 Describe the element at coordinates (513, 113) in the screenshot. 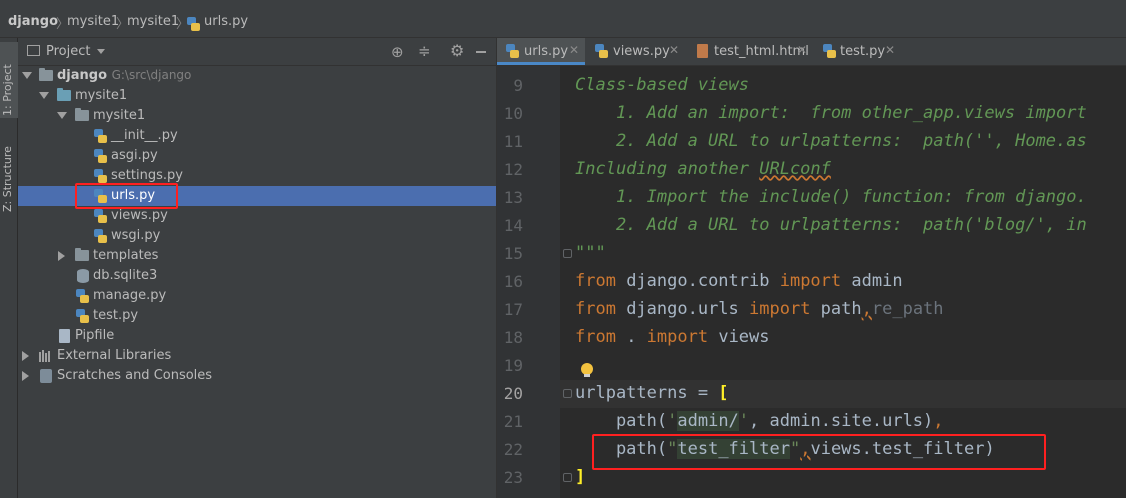

I see `line-number: 10` at that location.